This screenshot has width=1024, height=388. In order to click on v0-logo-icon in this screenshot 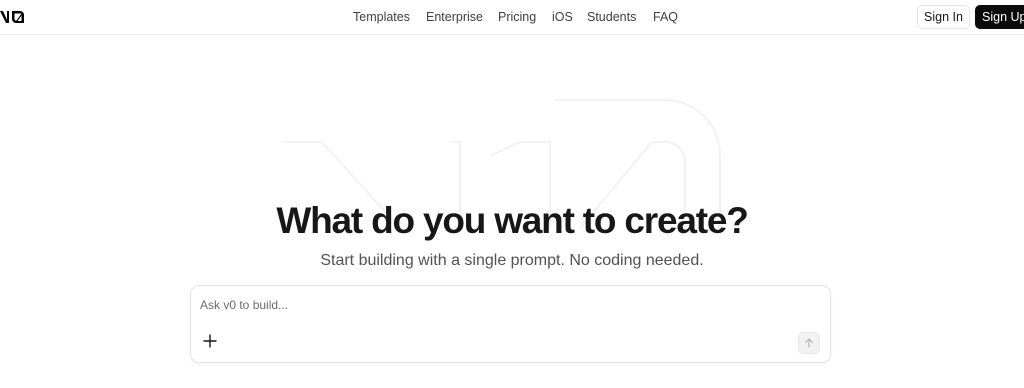, I will do `click(13, 17)`.